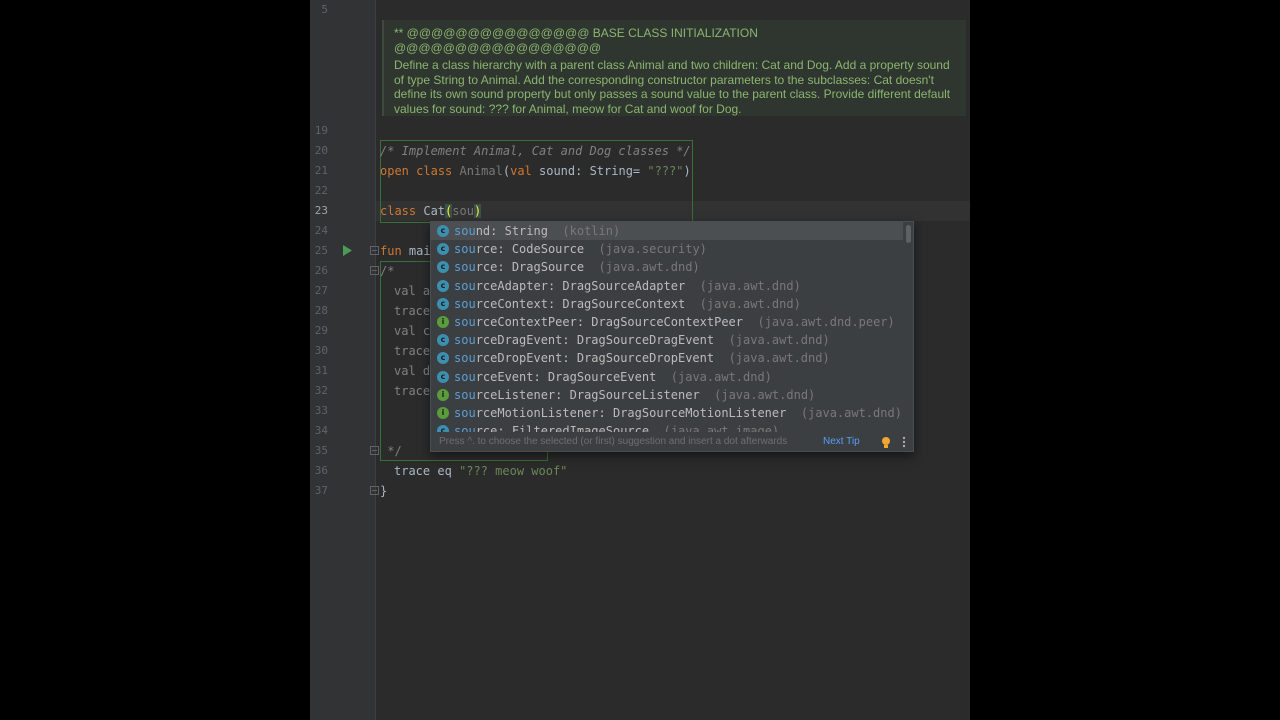 The image size is (1280, 720). What do you see at coordinates (886, 442) in the screenshot?
I see `lightbulb-icon` at bounding box center [886, 442].